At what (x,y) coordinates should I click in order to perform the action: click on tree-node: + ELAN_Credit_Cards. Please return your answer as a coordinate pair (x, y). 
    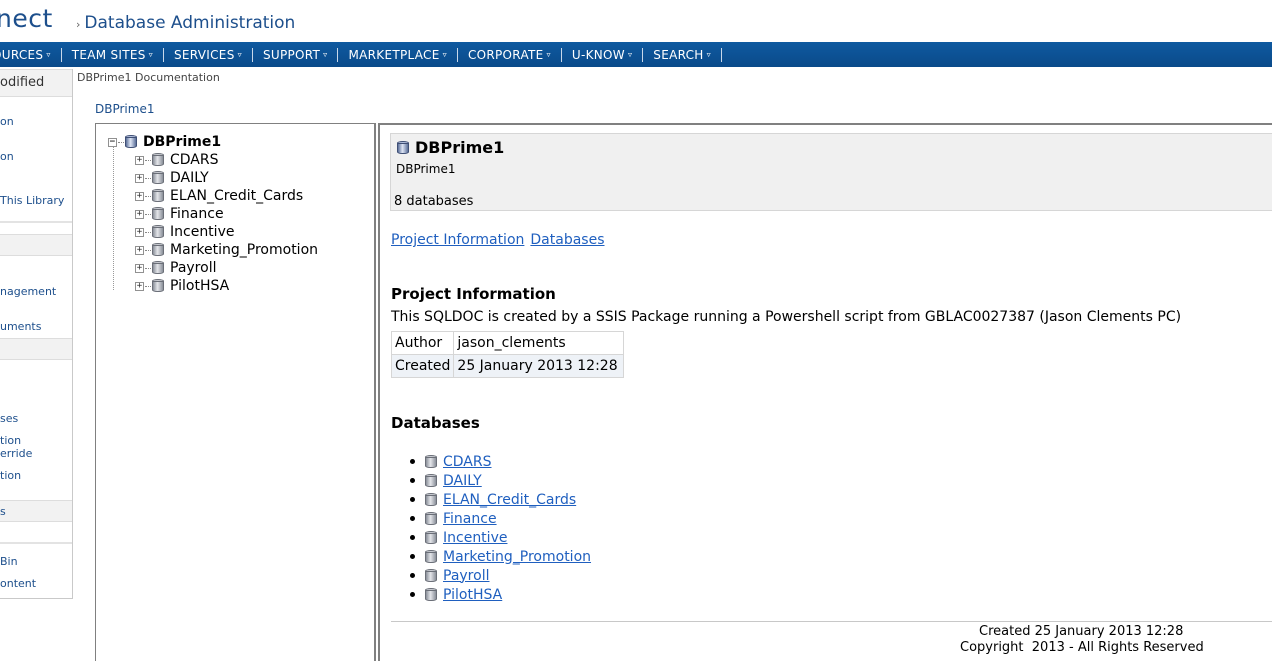
    Looking at the image, I should click on (219, 196).